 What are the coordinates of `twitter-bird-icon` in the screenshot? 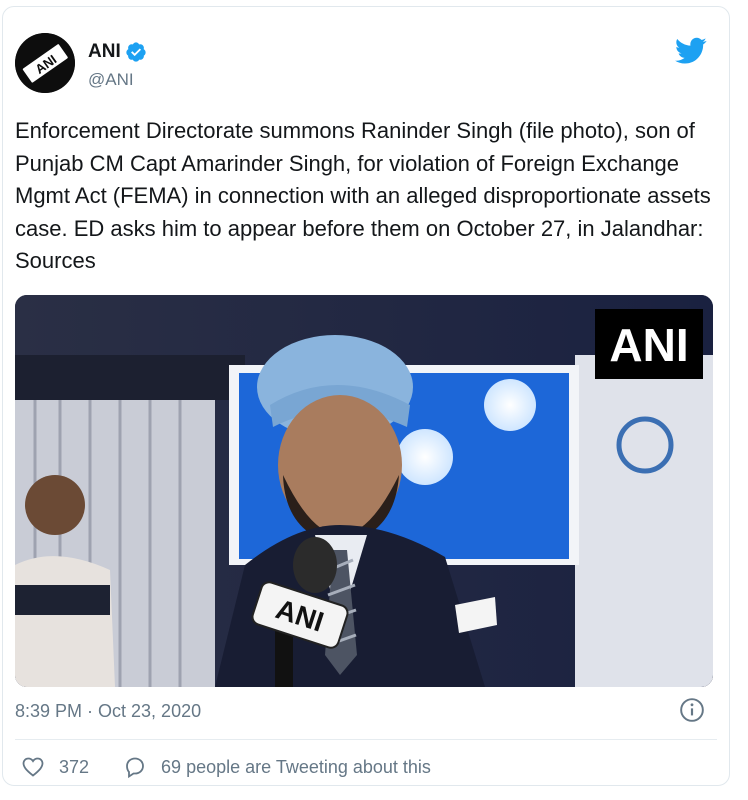 It's located at (691, 51).